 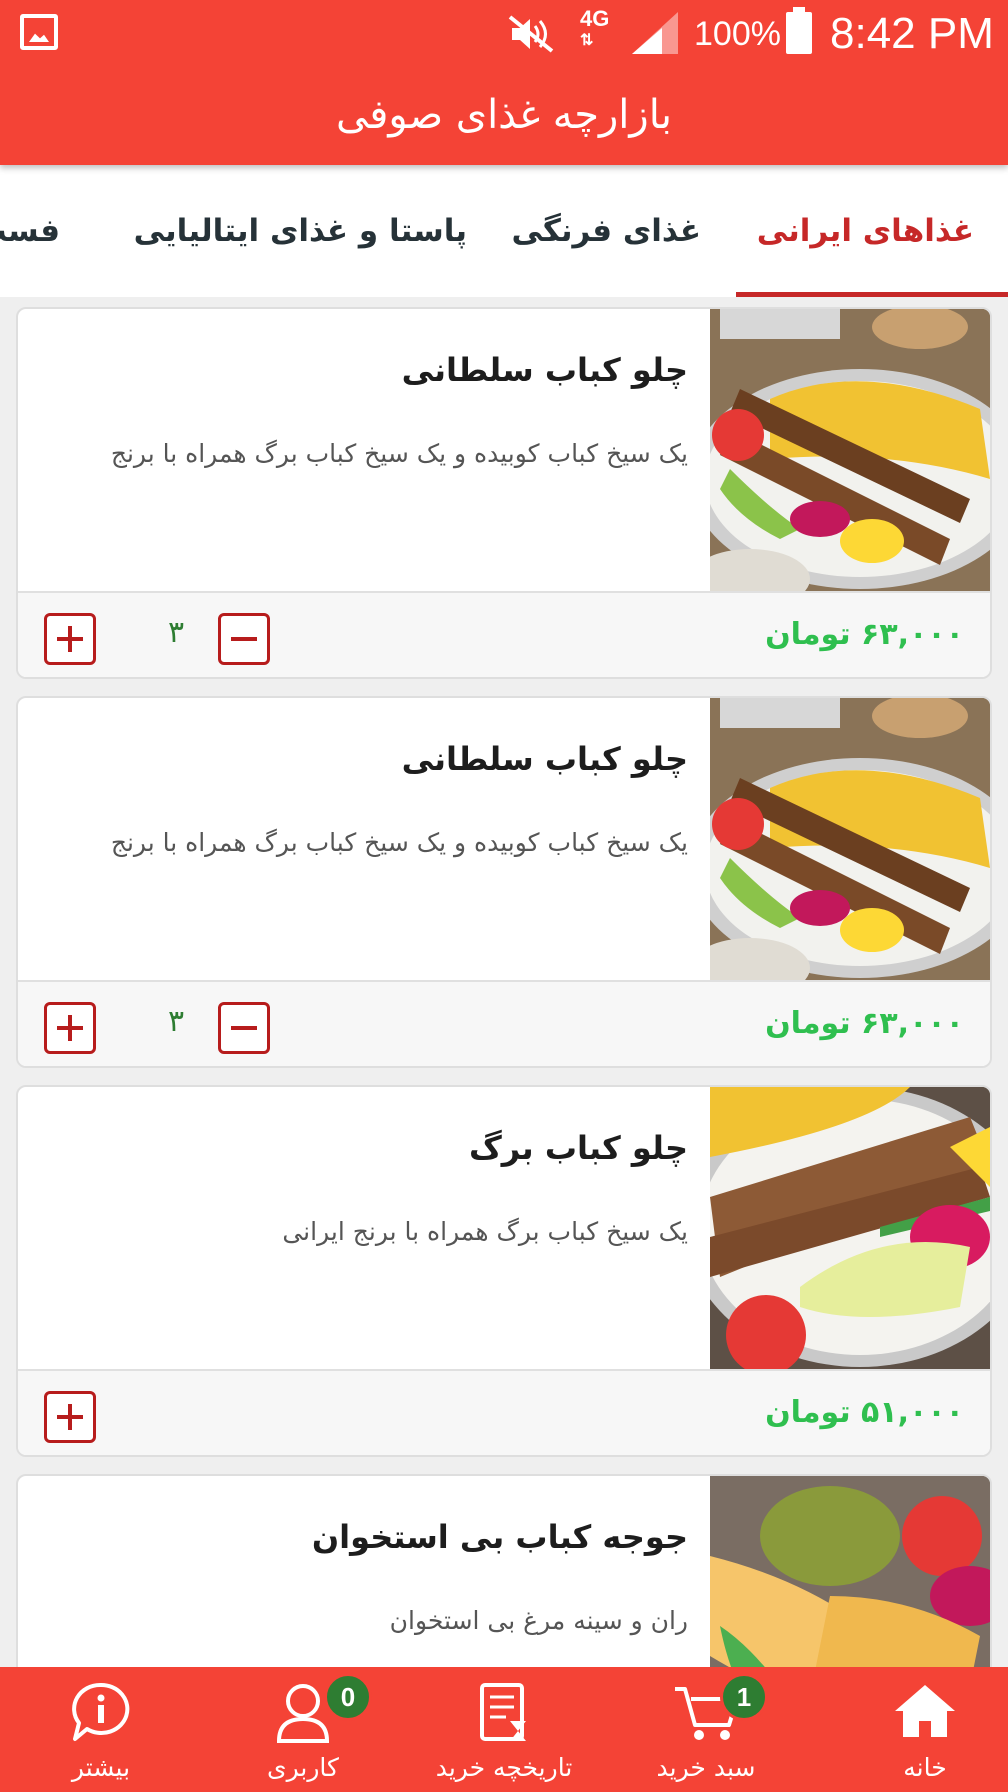 I want to click on signal-icon, so click(x=655, y=33).